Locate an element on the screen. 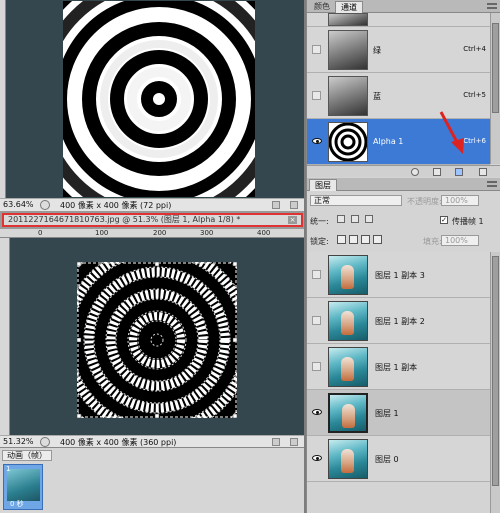 This screenshot has width=500, height=513. top-zoom-level: 63.64% is located at coordinates (18, 204).